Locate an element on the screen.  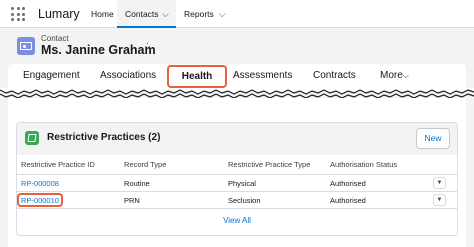
tab-more-label: More is located at coordinates (391, 75).